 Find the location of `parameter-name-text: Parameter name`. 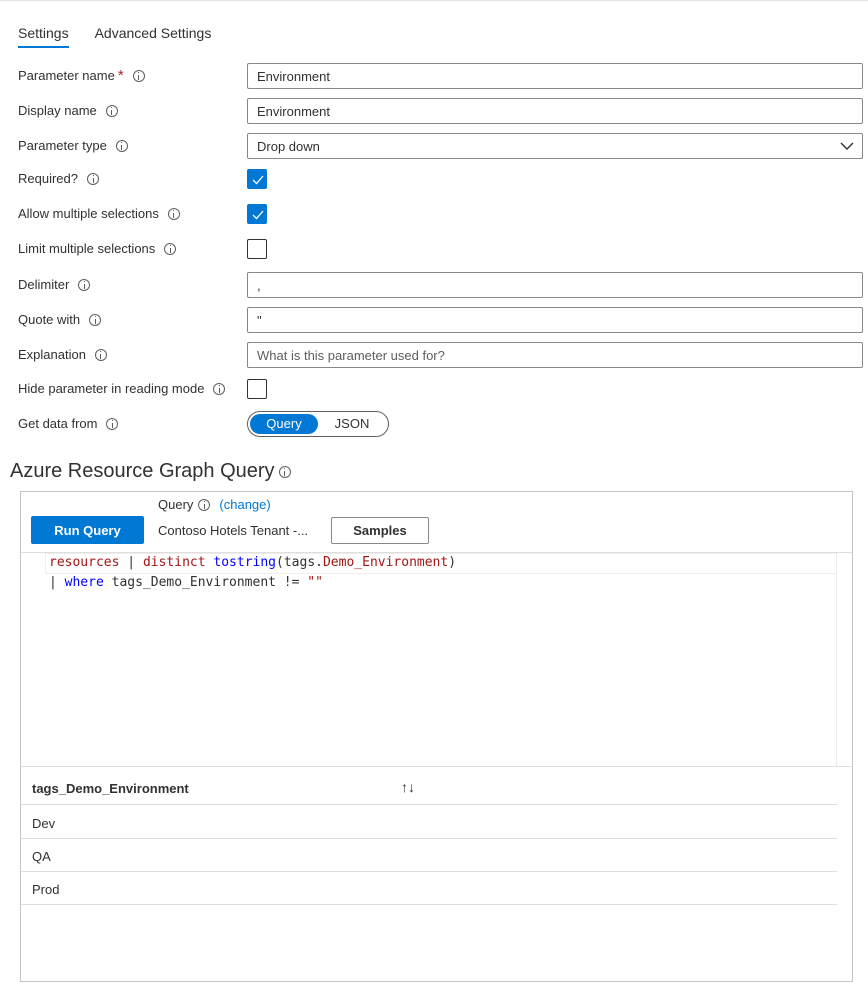

parameter-name-text: Parameter name is located at coordinates (66, 75).